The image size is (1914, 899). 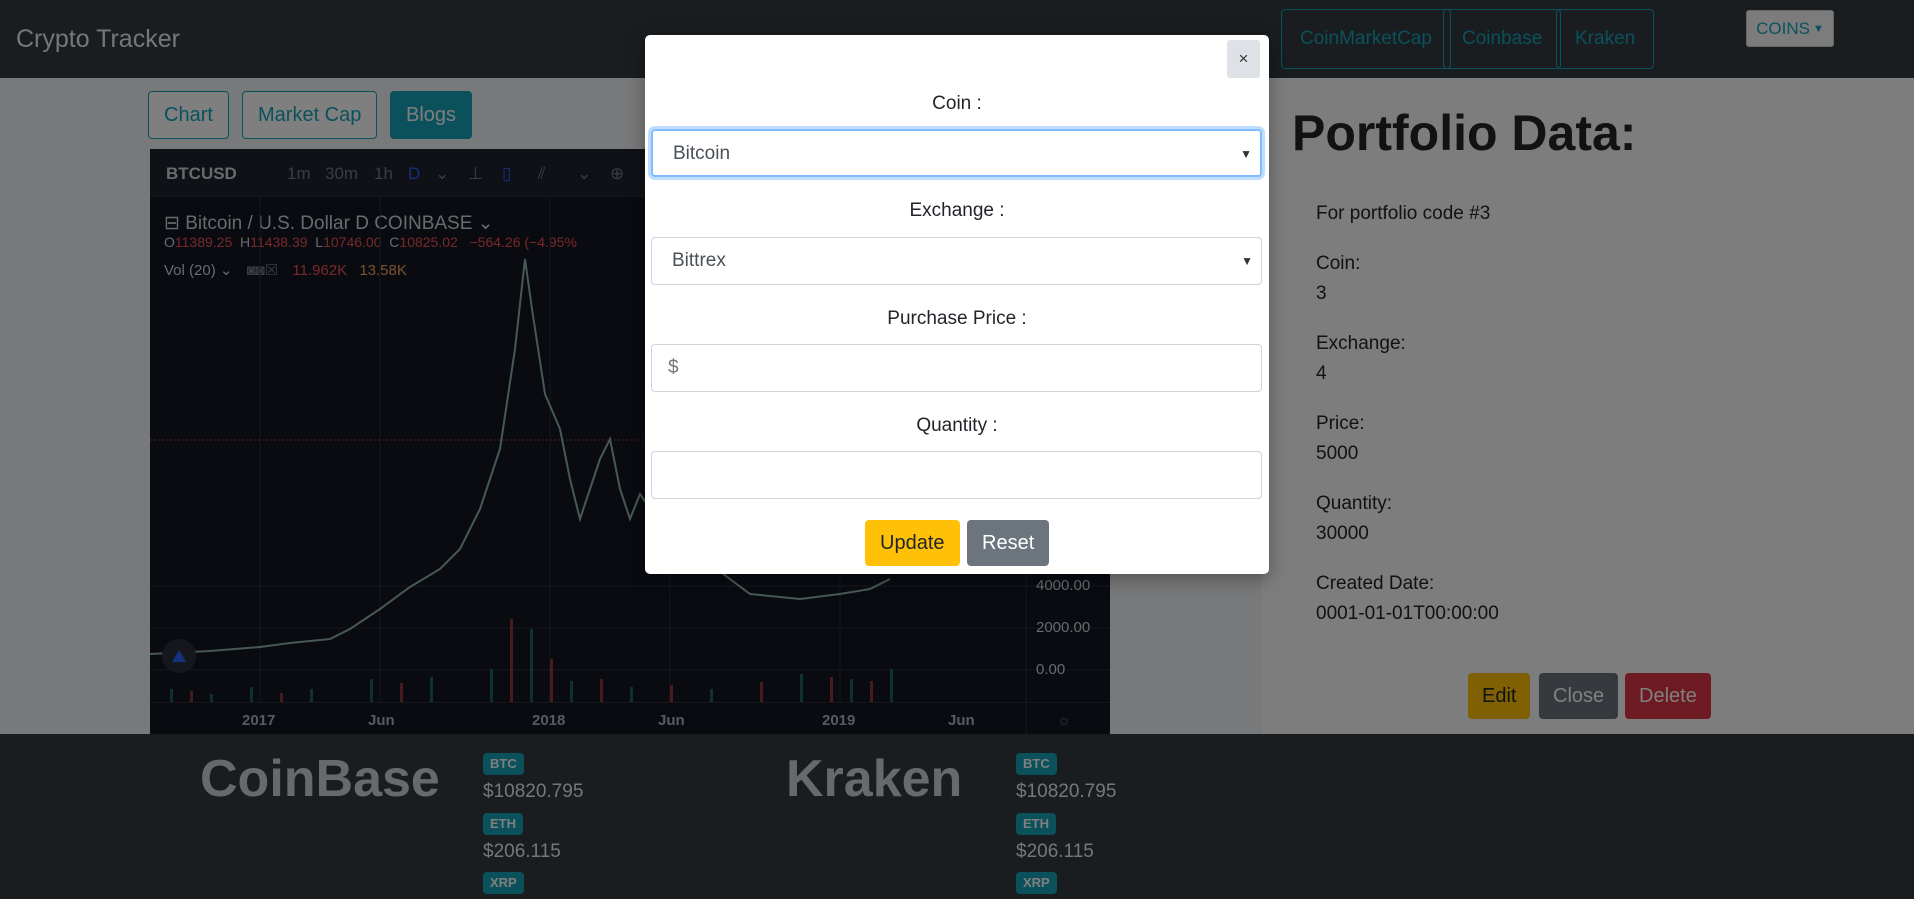 What do you see at coordinates (1008, 543) in the screenshot?
I see `reset-button: Reset` at bounding box center [1008, 543].